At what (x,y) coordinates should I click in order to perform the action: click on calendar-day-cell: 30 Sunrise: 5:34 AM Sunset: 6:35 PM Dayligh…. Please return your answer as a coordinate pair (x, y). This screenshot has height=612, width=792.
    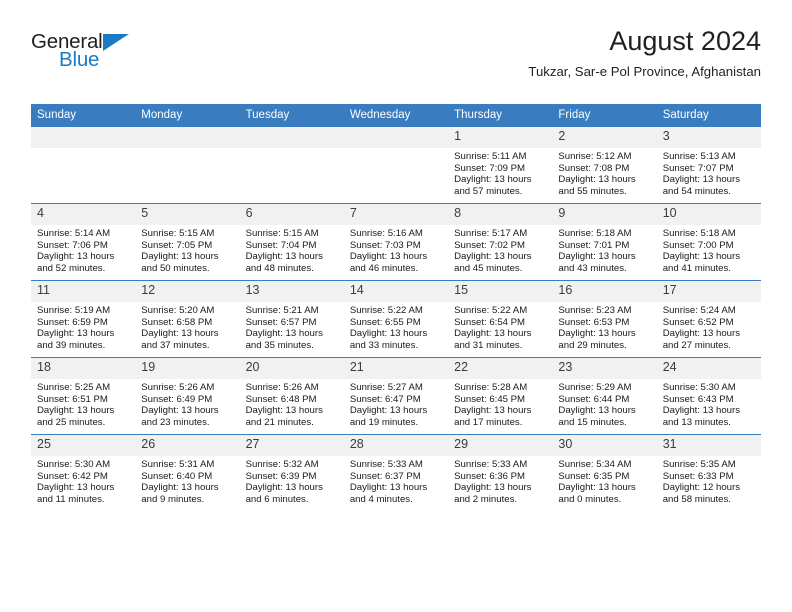
    Looking at the image, I should click on (604, 472).